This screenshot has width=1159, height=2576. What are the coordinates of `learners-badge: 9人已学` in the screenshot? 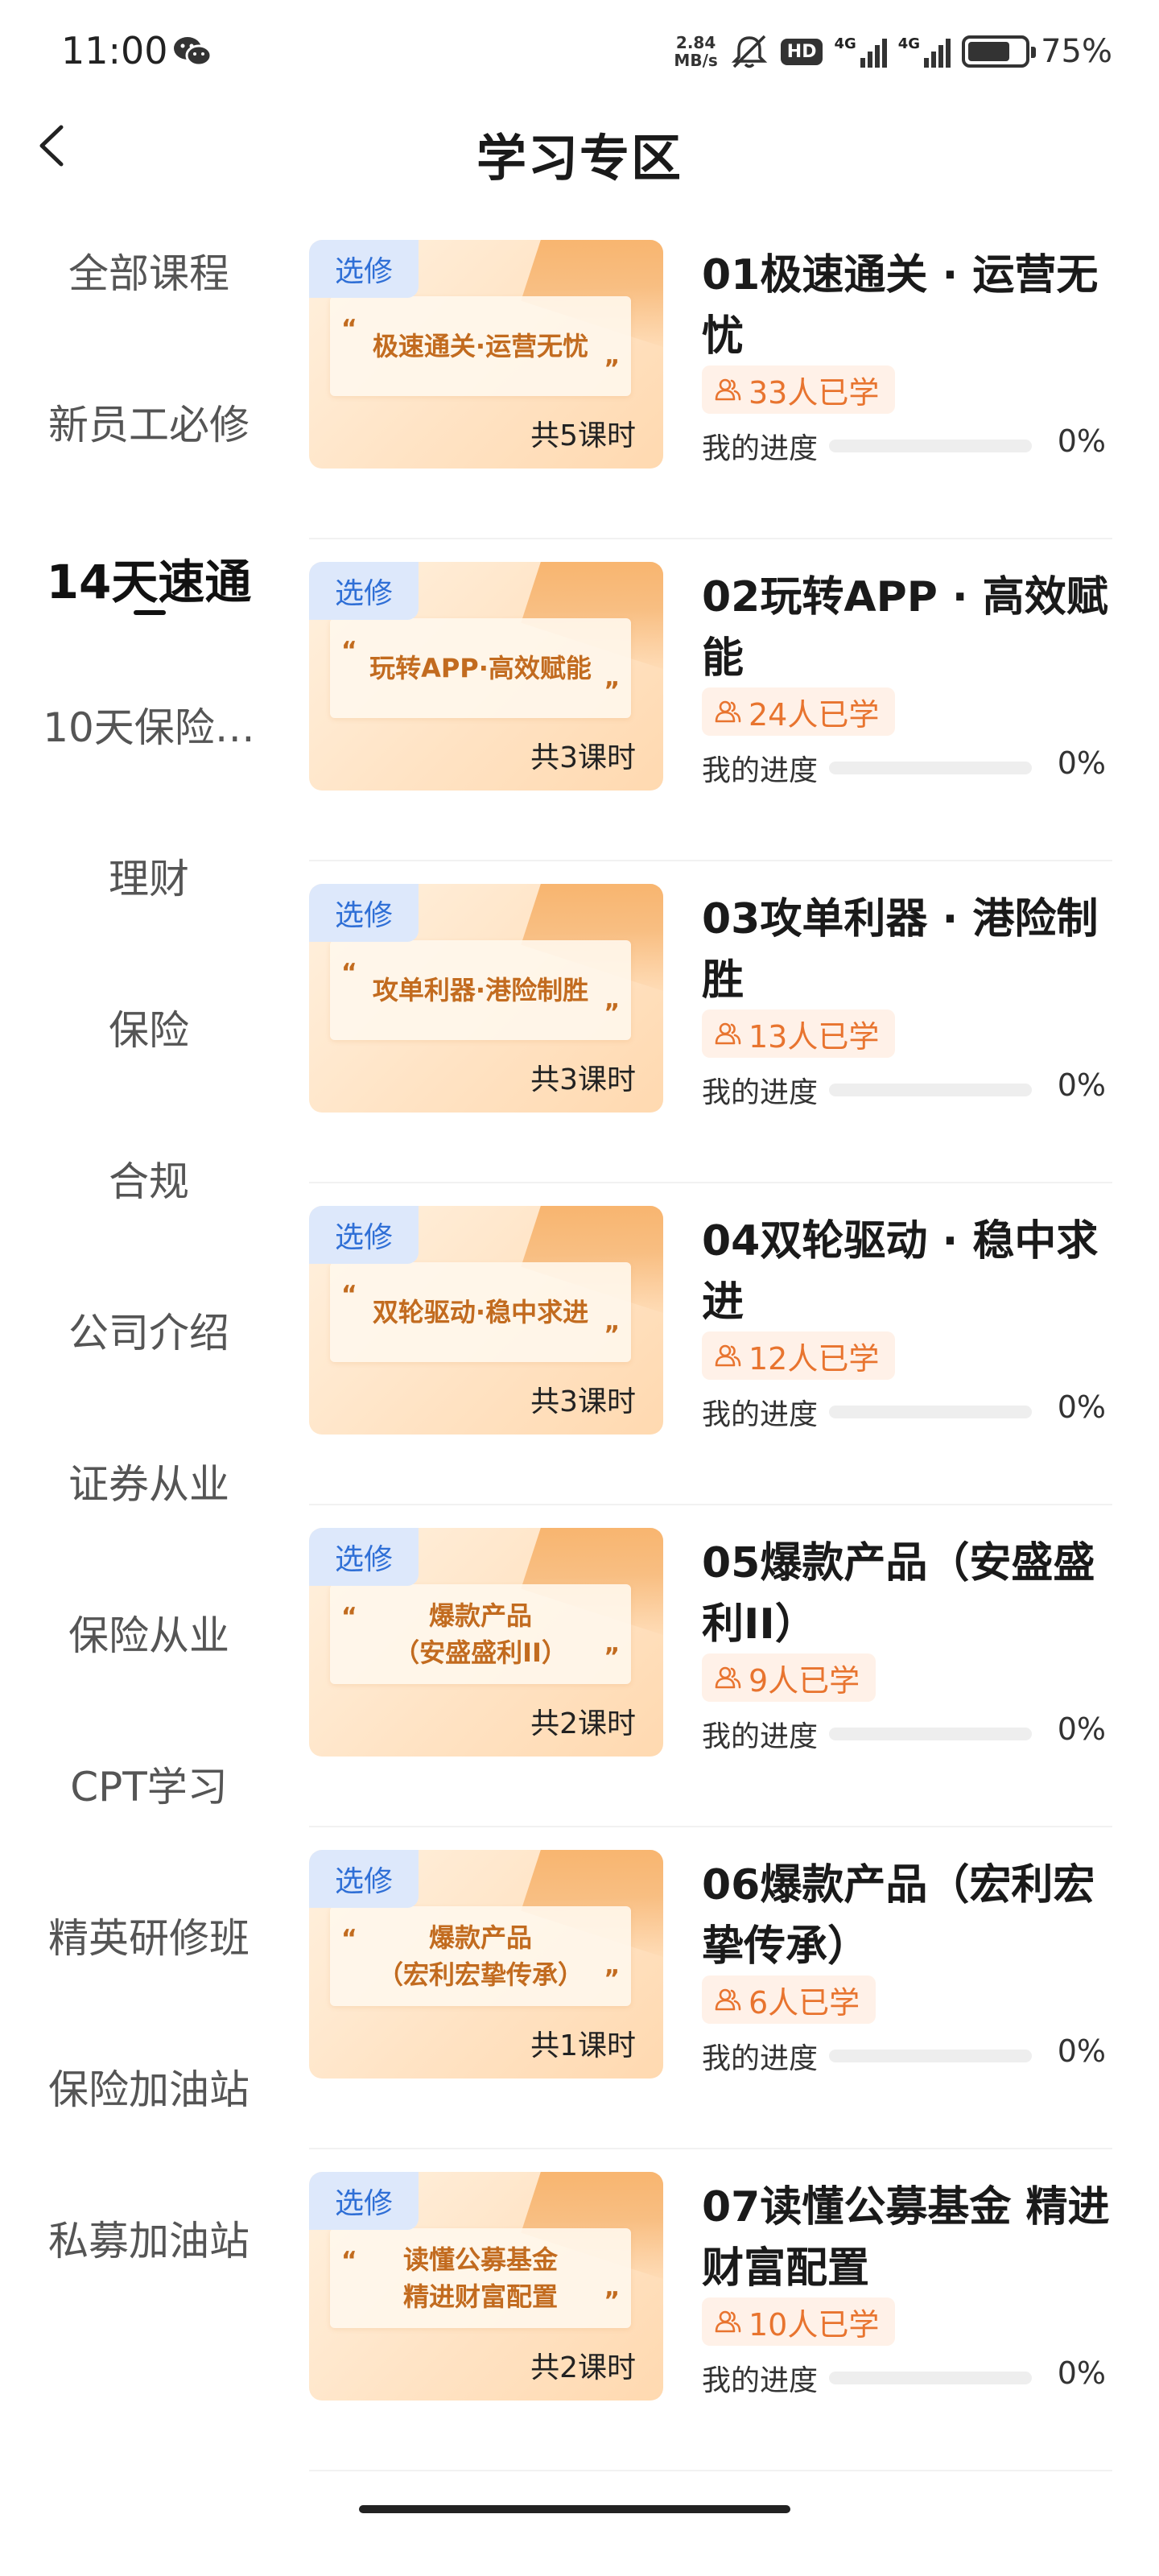 It's located at (789, 1677).